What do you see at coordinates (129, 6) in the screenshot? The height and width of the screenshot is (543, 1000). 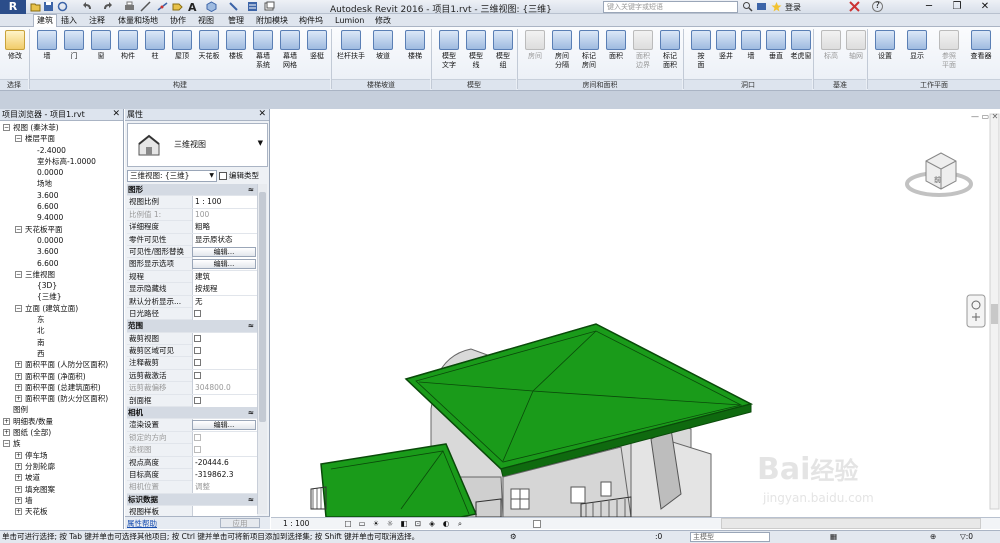 I see `print-icon` at bounding box center [129, 6].